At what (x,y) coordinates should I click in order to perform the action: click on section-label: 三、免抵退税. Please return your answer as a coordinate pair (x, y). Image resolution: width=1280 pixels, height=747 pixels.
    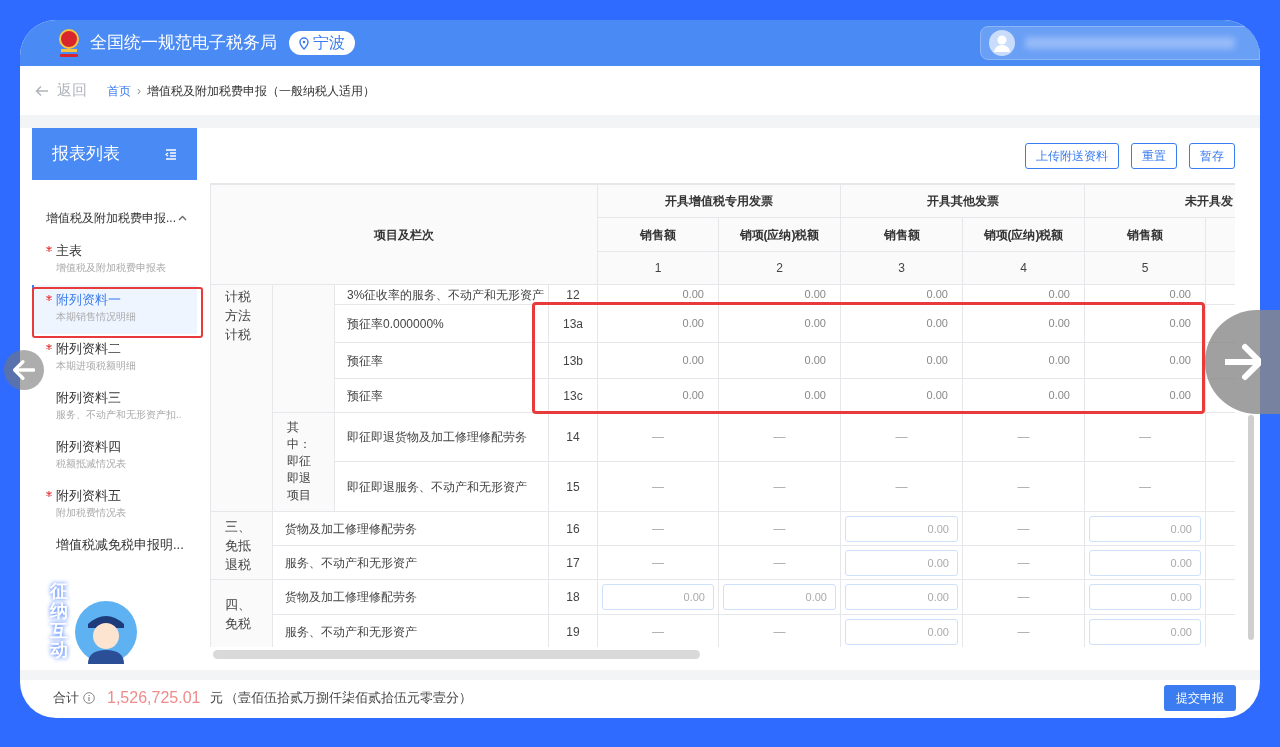
    Looking at the image, I should click on (238, 546).